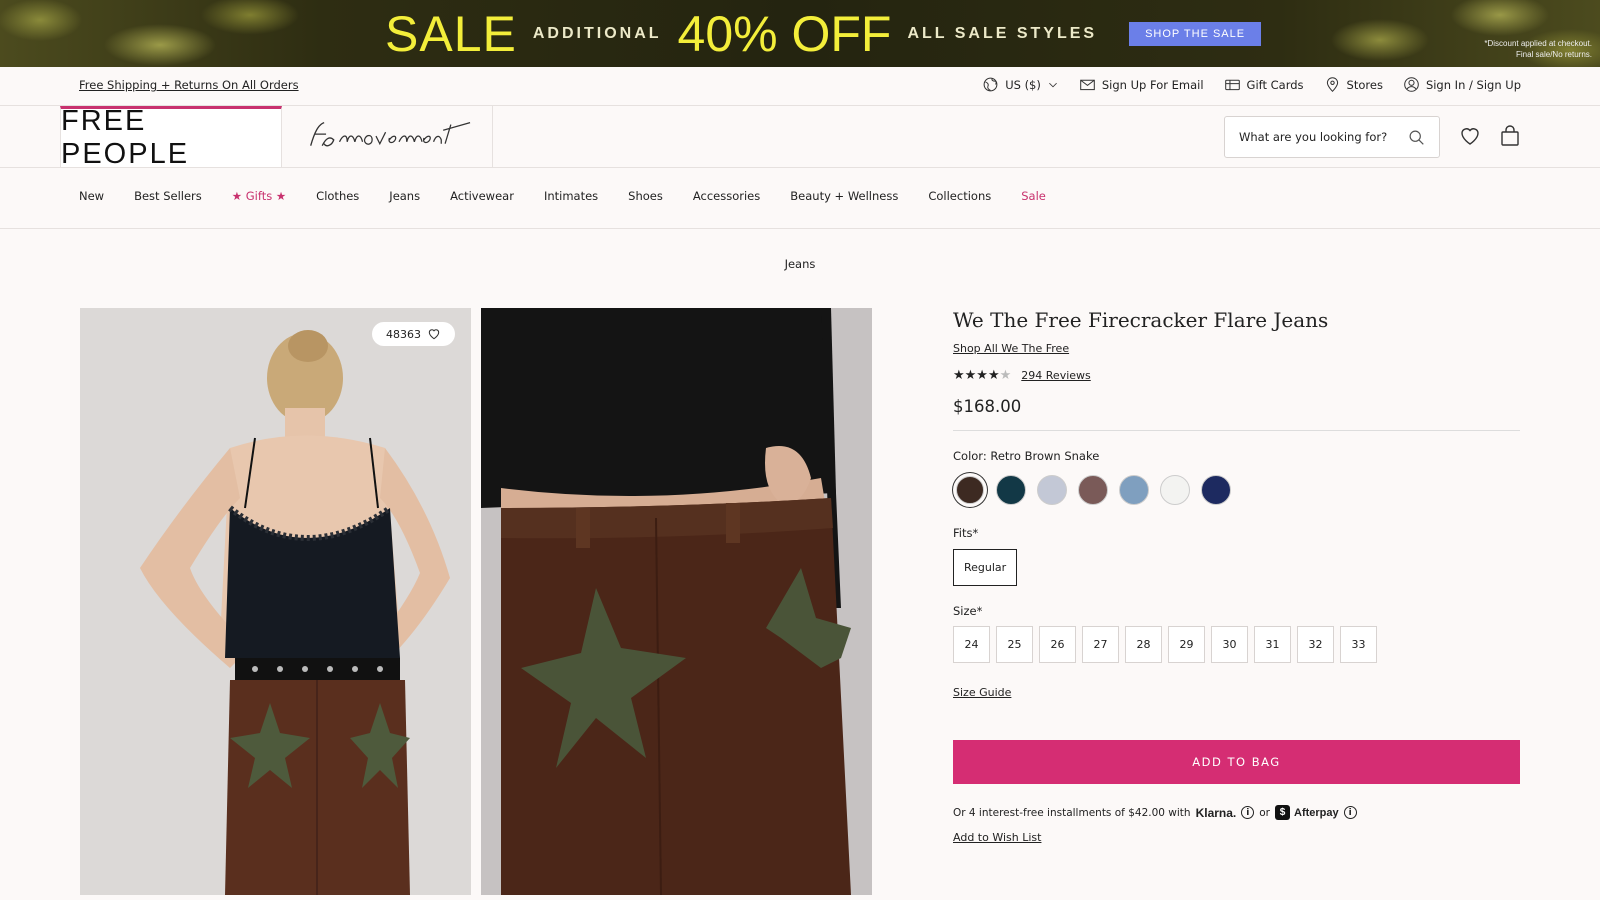 This screenshot has width=1600, height=900. What do you see at coordinates (1332, 85) in the screenshot?
I see `location-pin-icon` at bounding box center [1332, 85].